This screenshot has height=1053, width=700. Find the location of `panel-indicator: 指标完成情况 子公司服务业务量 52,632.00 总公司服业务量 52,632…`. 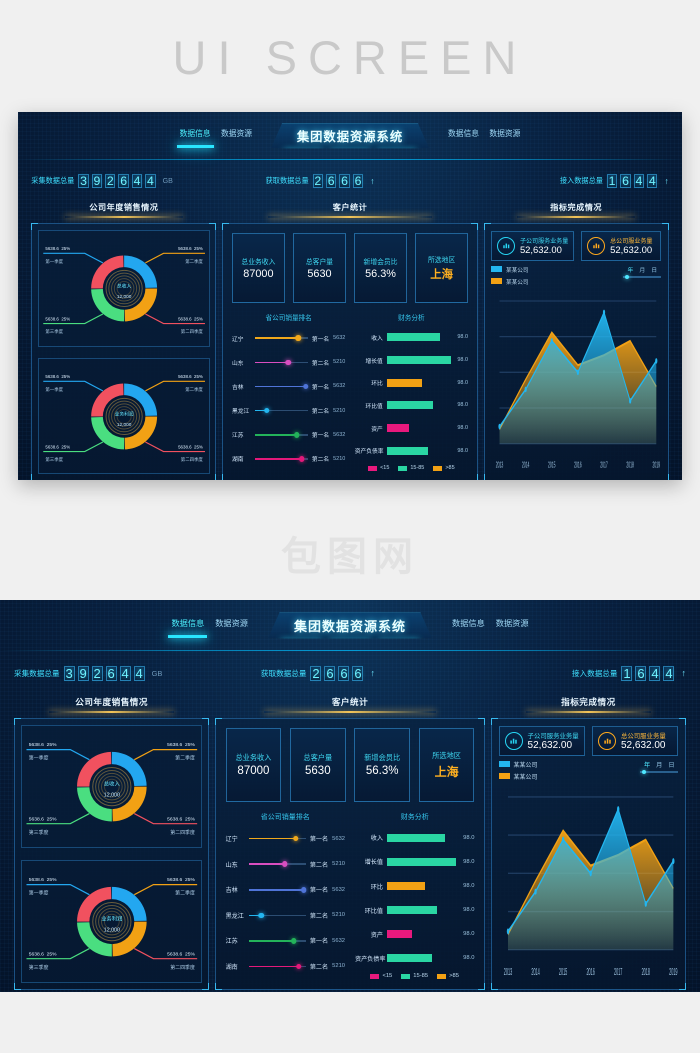

panel-indicator: 指标完成情况 子公司服务业务量 52,632.00 总公司服业务量 52,632… is located at coordinates (588, 843).